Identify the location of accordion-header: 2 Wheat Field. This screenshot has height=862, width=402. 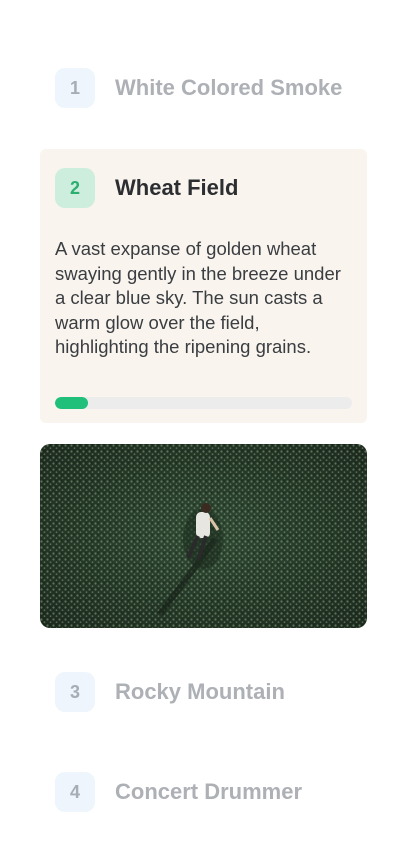
(146, 188).